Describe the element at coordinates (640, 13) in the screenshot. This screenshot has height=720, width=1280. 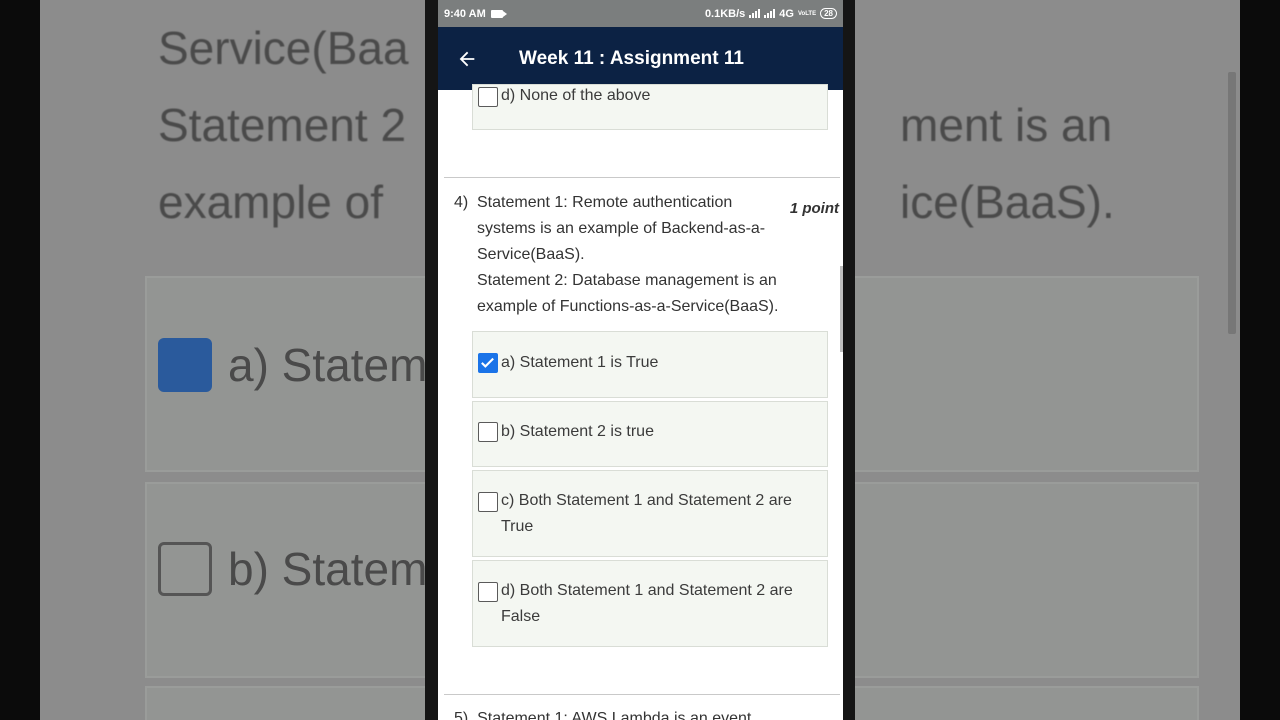
I see `status-bar: 9:40 AM 0.1KB/s 4G VoLTE 28` at that location.